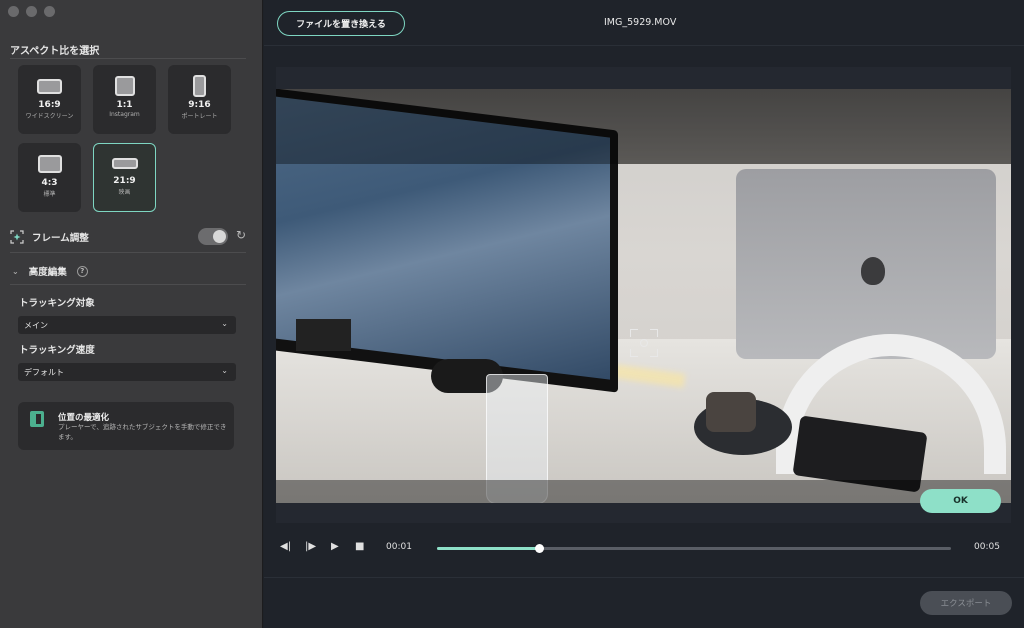 This screenshot has width=1024, height=628. I want to click on ratio-option-1-1: 1:1 Instagram, so click(124, 99).